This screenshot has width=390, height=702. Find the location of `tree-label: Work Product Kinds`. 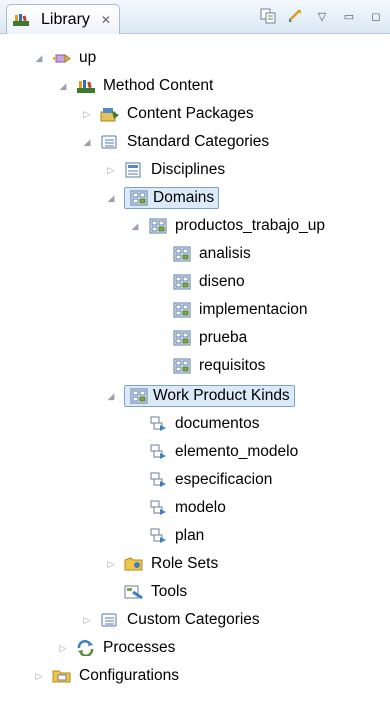

tree-label: Work Product Kinds is located at coordinates (221, 395).